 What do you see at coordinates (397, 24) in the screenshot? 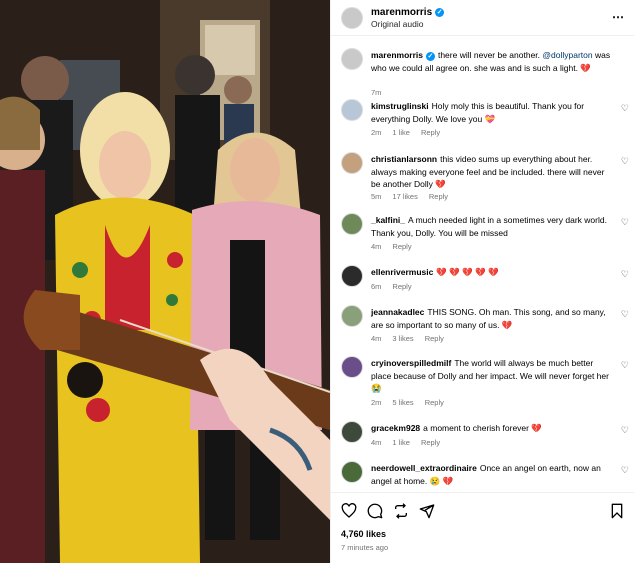
I see `audio-label: Original audio` at bounding box center [397, 24].